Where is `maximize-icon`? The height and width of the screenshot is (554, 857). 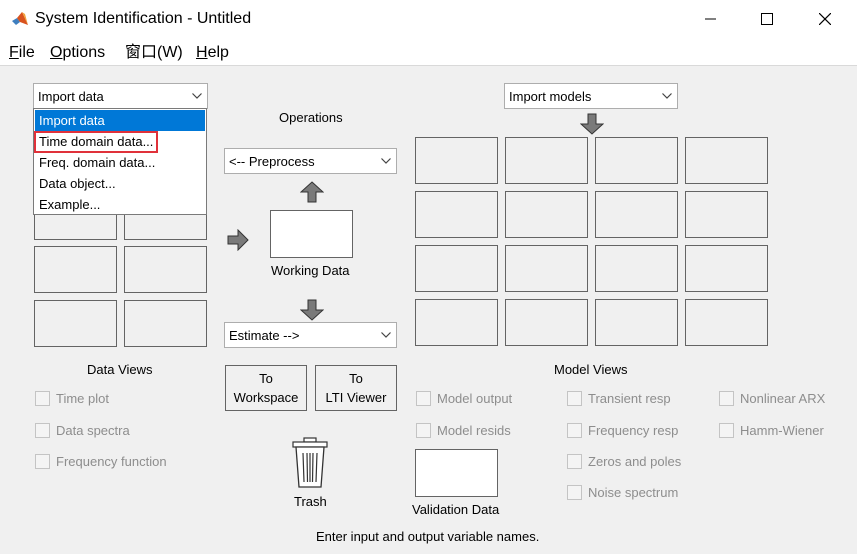
maximize-icon is located at coordinates (767, 19).